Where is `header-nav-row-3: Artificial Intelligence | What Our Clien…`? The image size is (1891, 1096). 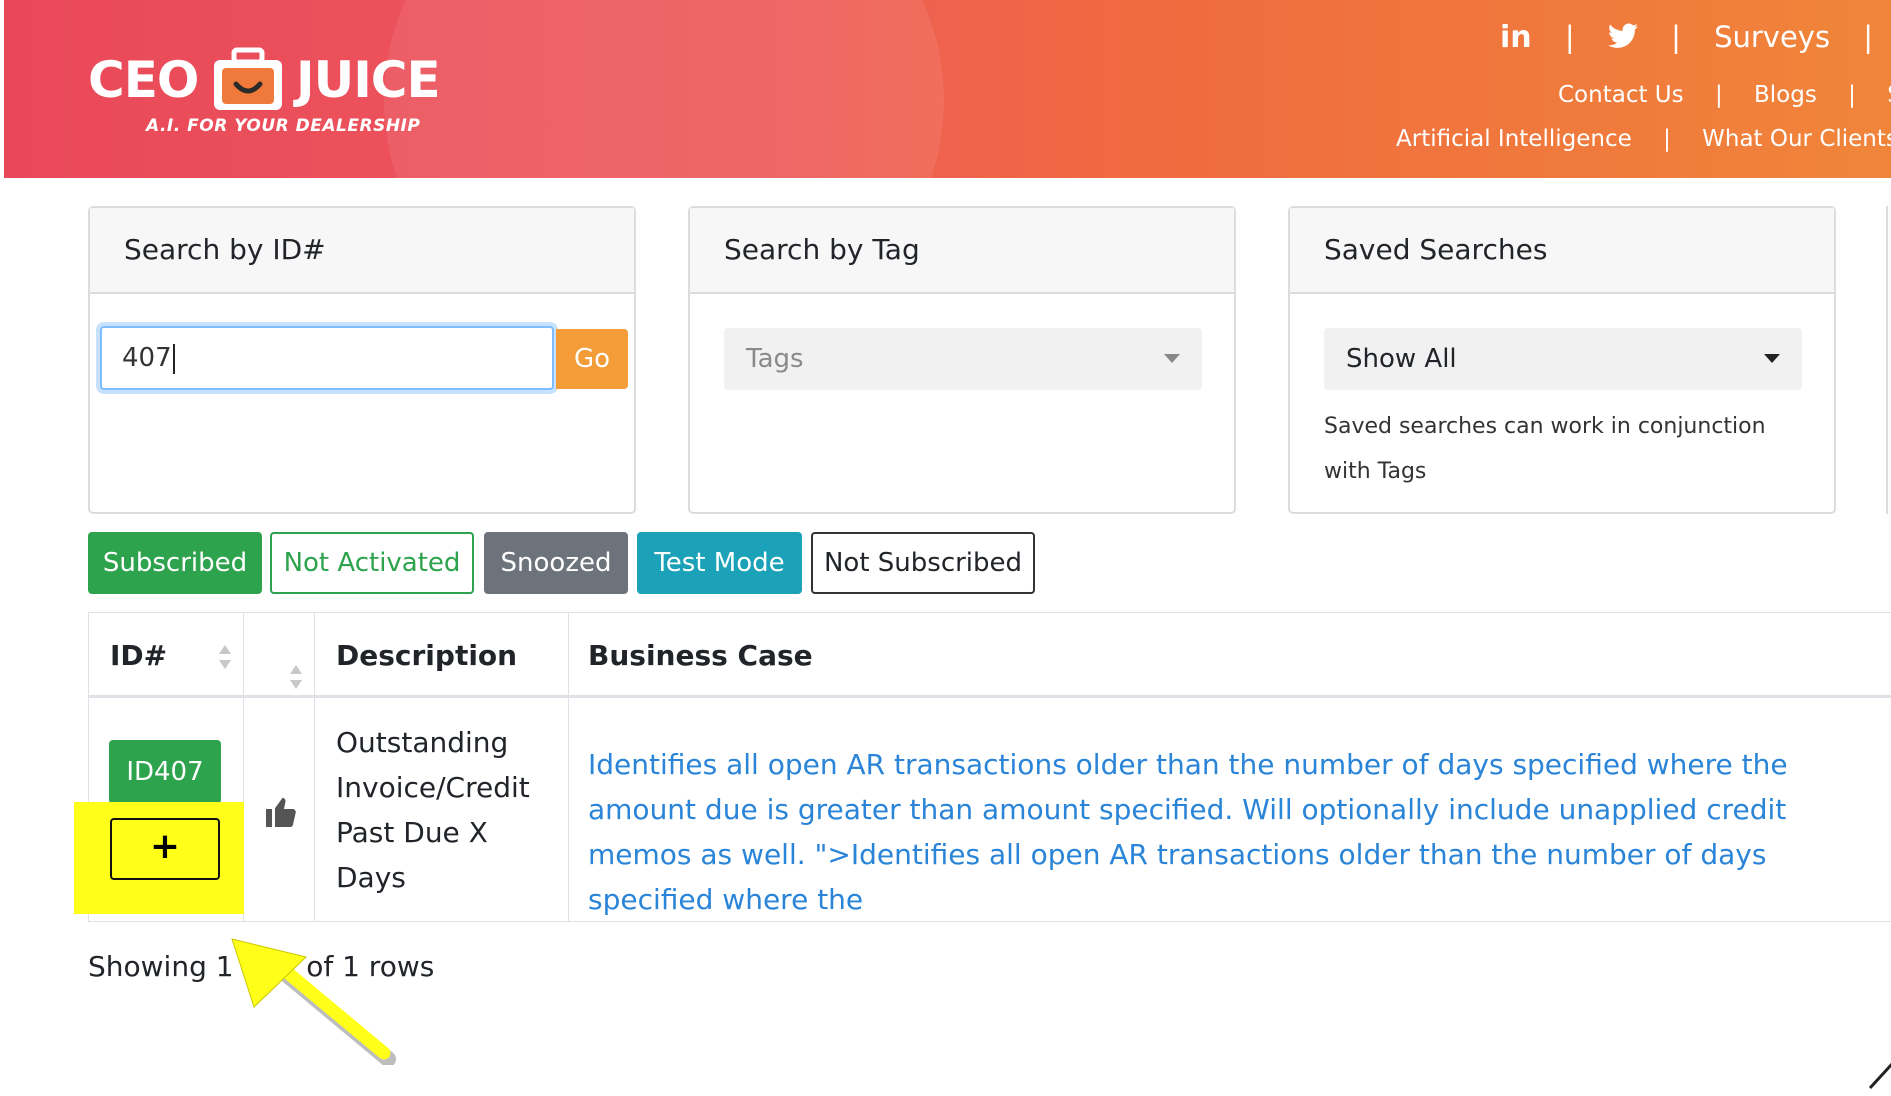 header-nav-row-3: Artificial Intelligence | What Our Clien… is located at coordinates (1643, 139).